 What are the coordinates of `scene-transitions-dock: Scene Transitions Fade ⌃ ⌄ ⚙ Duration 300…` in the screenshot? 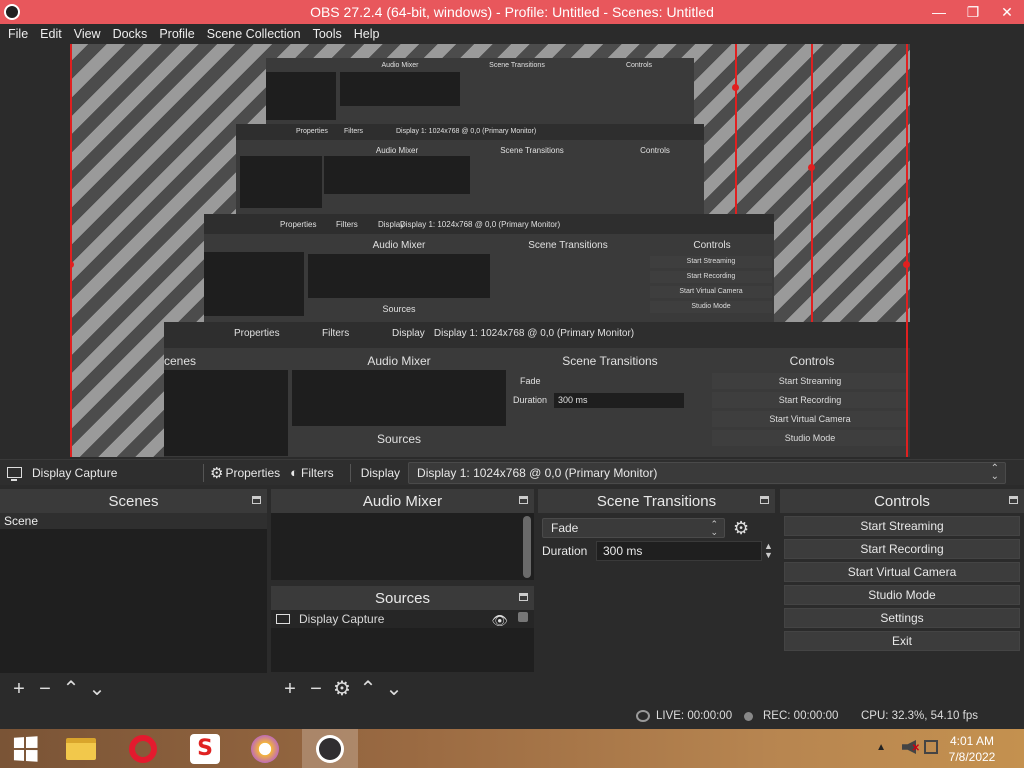 It's located at (656, 596).